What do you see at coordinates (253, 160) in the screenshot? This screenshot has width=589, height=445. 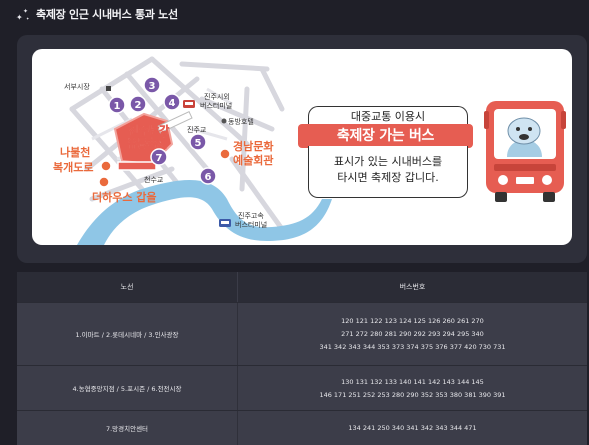 I see `gyeongnam-label-2: 예술회관` at bounding box center [253, 160].